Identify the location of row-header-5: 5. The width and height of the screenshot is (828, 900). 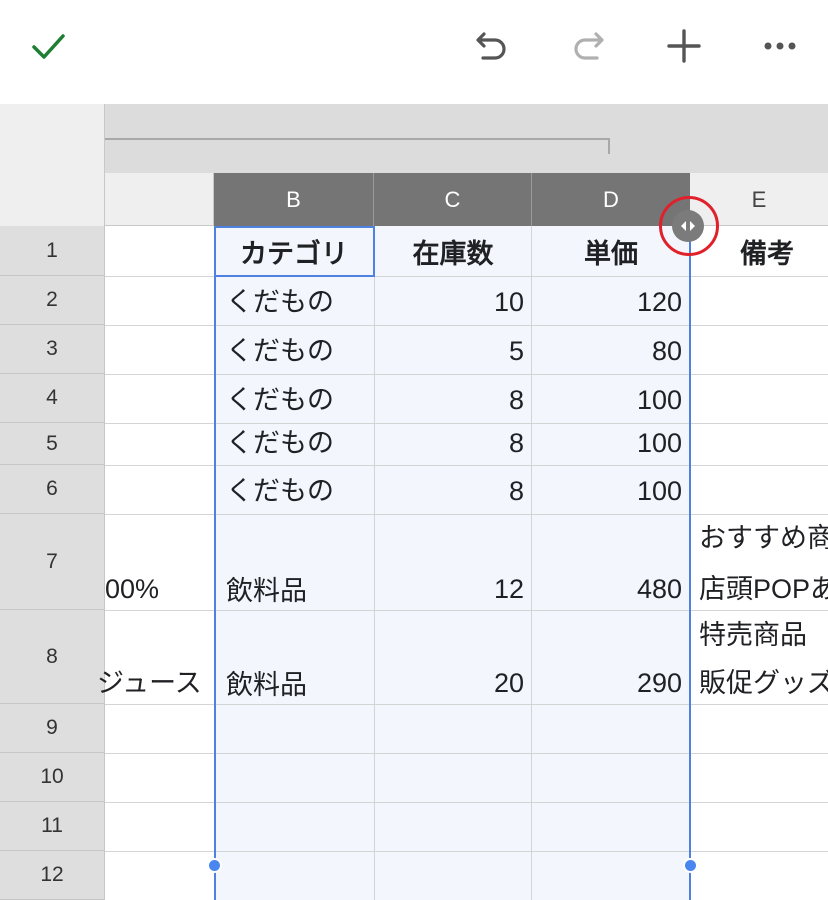
(52, 444).